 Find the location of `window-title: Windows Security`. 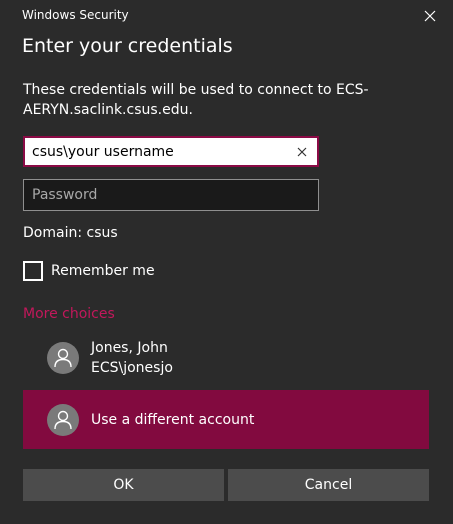

window-title: Windows Security is located at coordinates (75, 15).